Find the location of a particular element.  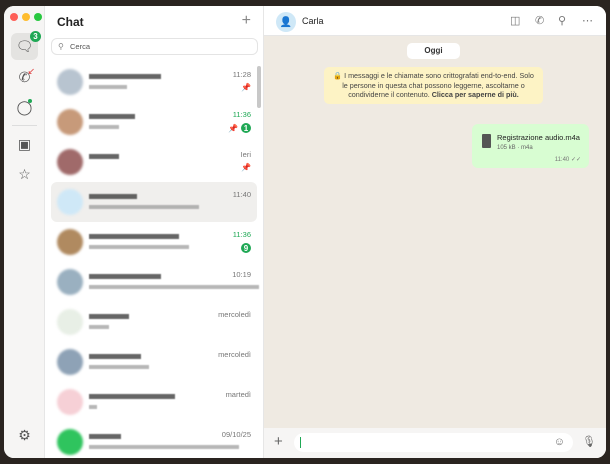

read-ticks-icon: ✓✓ is located at coordinates (575, 160).